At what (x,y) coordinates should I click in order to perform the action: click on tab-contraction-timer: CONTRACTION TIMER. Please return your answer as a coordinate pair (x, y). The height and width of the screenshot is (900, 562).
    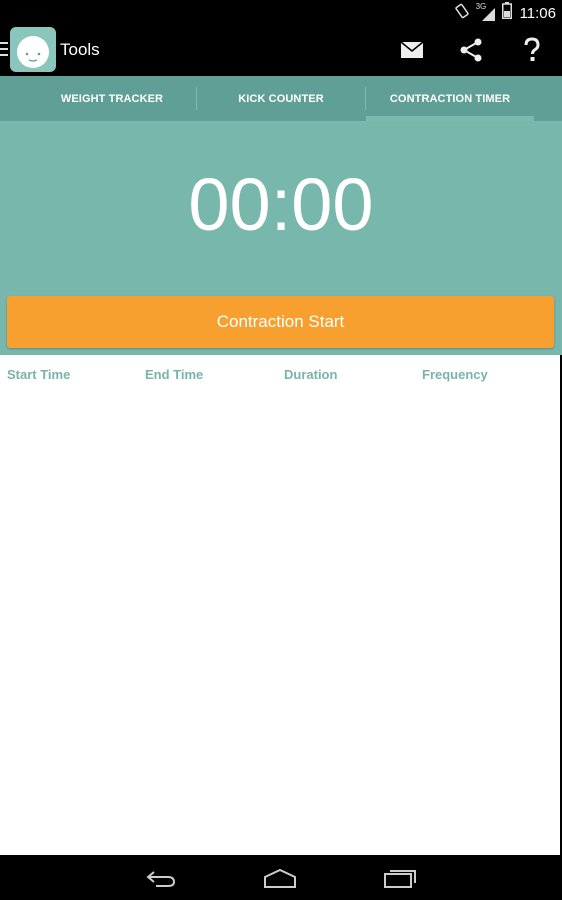
    Looking at the image, I should click on (450, 98).